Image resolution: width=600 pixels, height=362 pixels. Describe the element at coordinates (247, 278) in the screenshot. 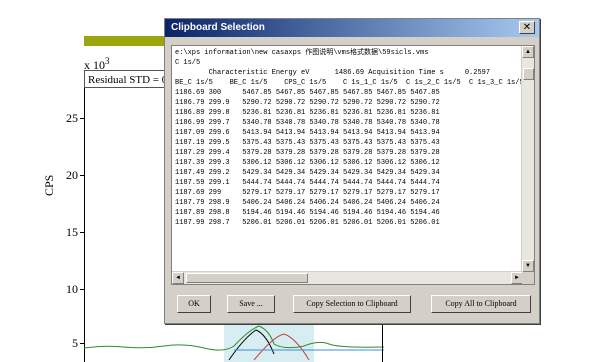

I see `horizontal-scroll-thumb` at that location.